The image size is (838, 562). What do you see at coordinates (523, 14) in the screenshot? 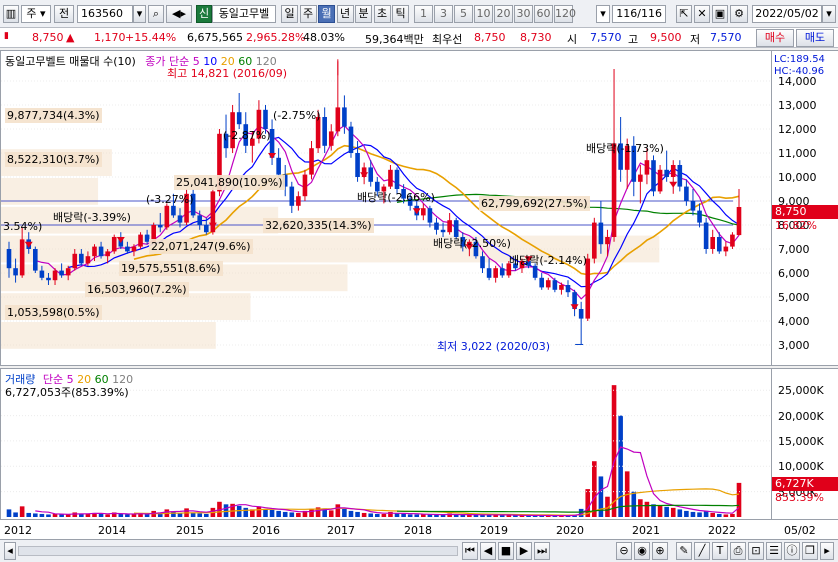
I see `number-button-30: 30` at bounding box center [523, 14].